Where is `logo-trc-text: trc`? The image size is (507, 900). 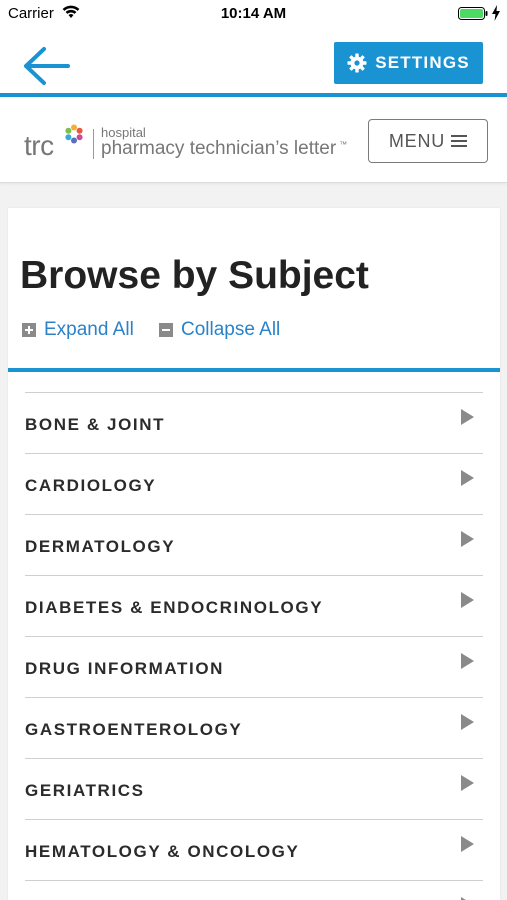 logo-trc-text: trc is located at coordinates (39, 145).